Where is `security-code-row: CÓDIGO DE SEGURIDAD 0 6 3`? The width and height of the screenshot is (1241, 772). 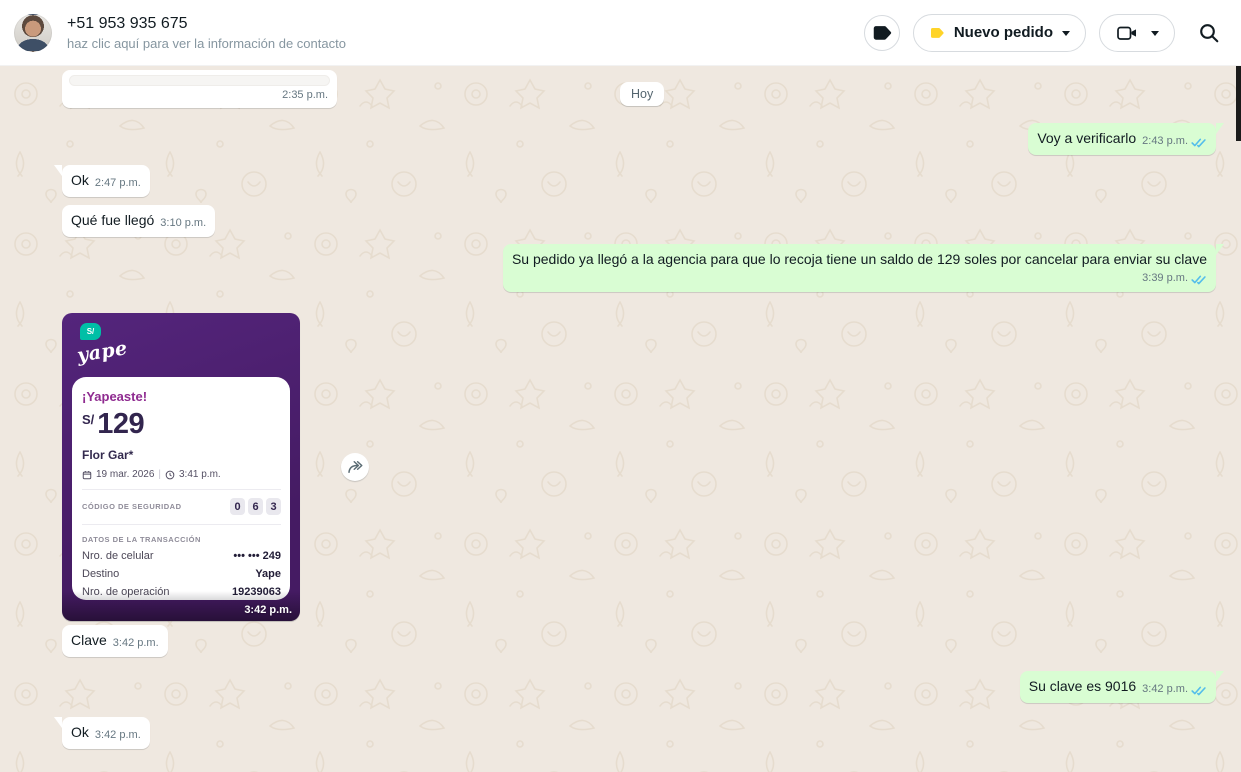 security-code-row: CÓDIGO DE SEGURIDAD 0 6 3 is located at coordinates (181, 506).